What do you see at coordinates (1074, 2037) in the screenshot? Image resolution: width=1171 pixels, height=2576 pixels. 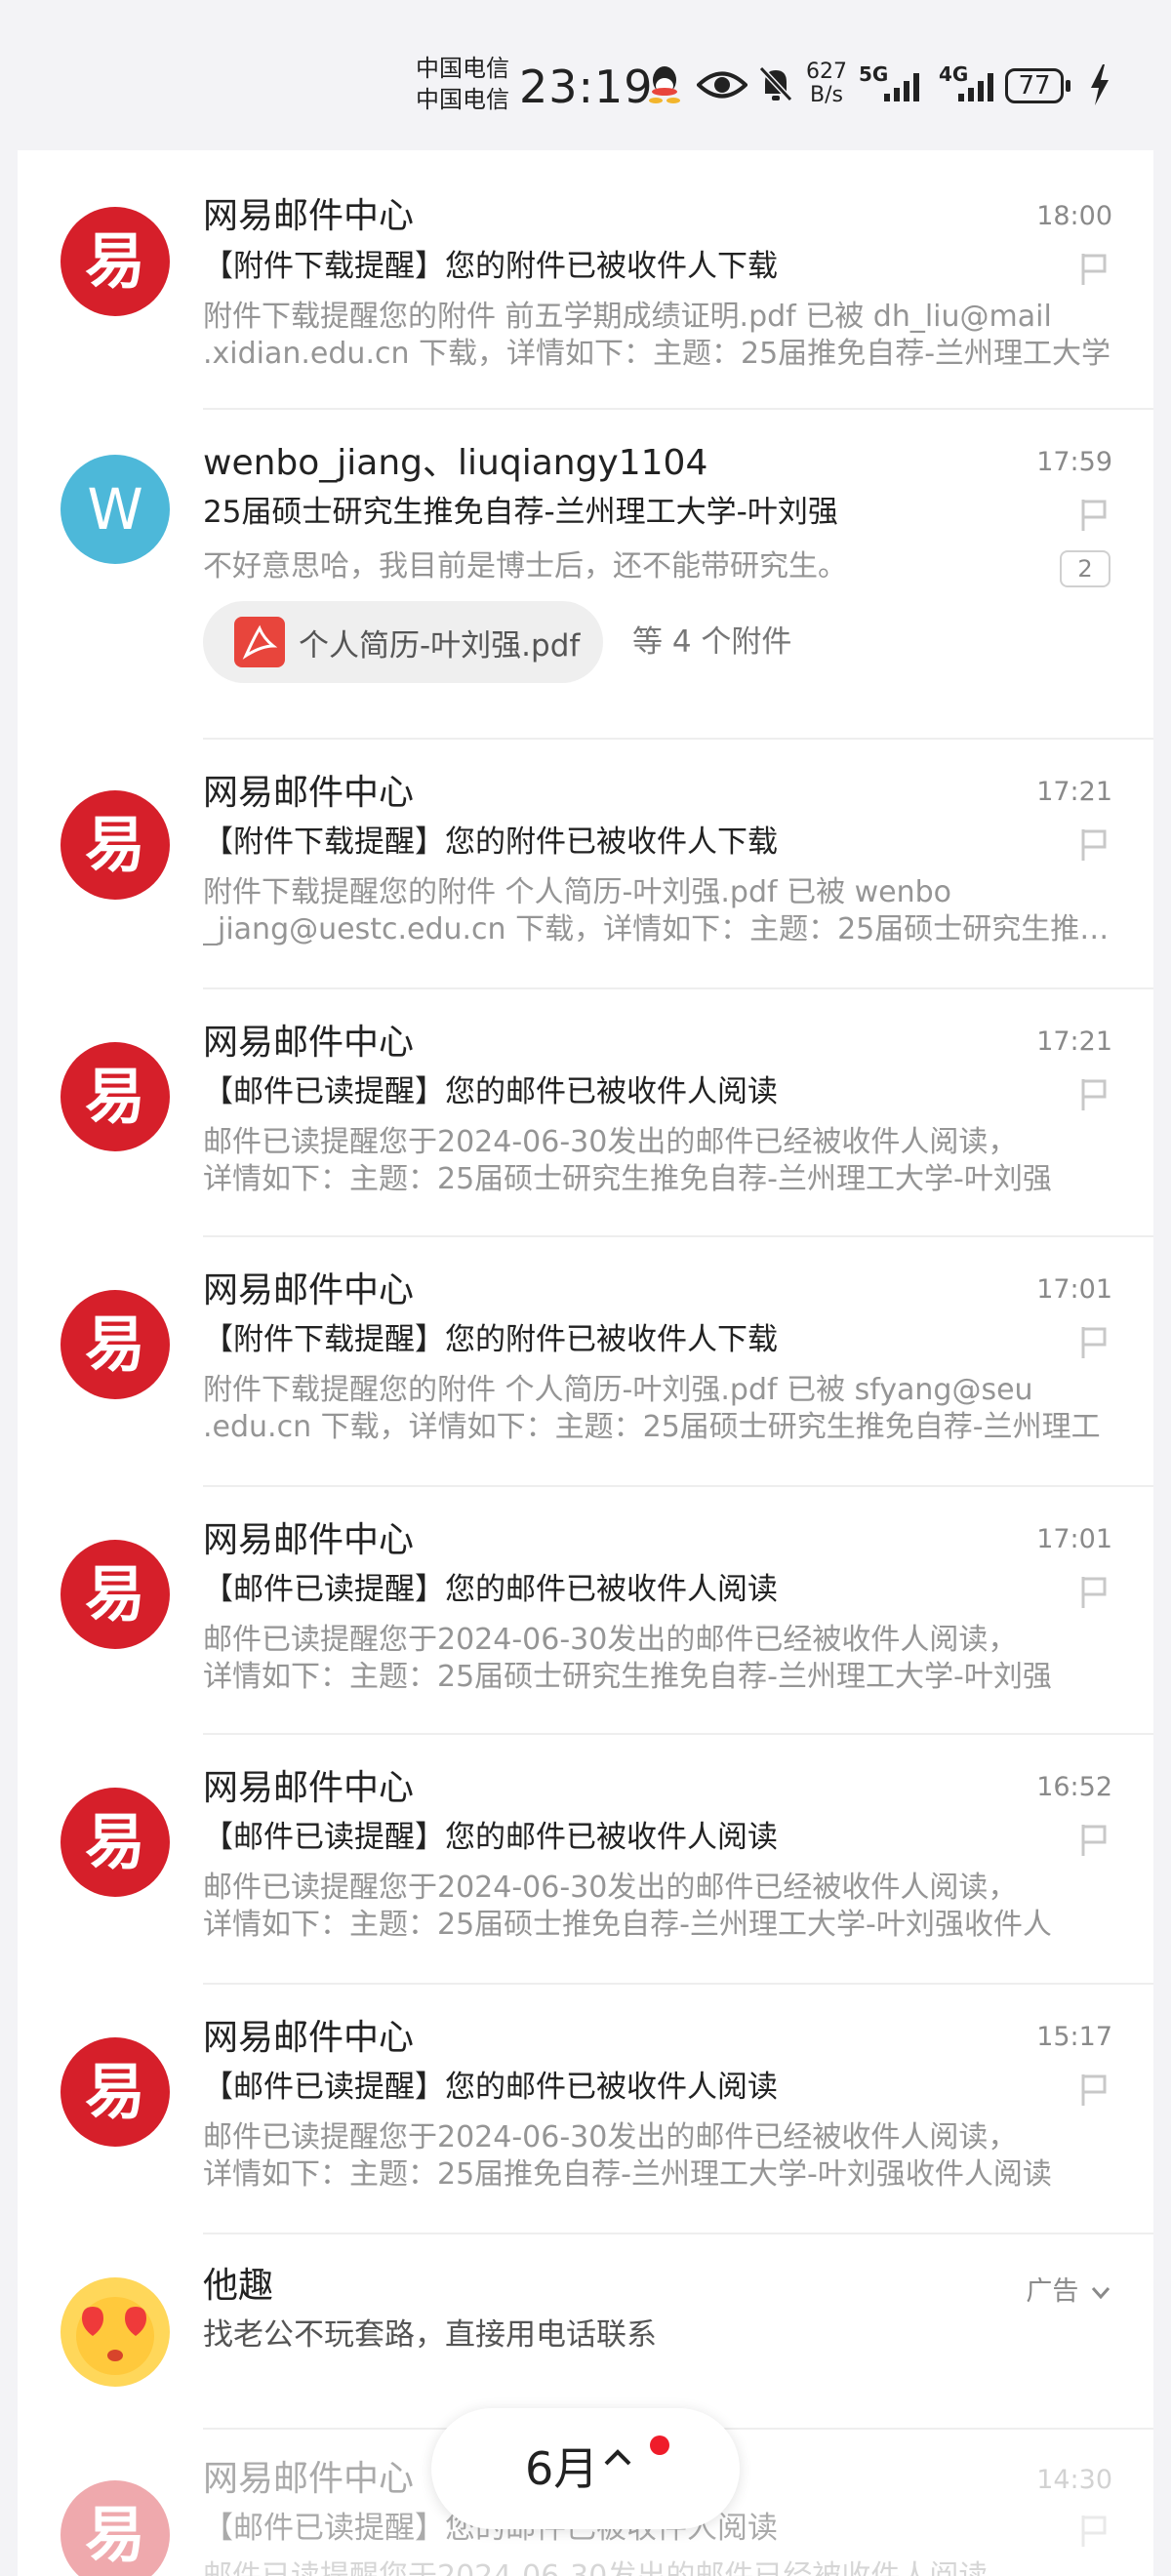 I see `mail-time: 15:17` at bounding box center [1074, 2037].